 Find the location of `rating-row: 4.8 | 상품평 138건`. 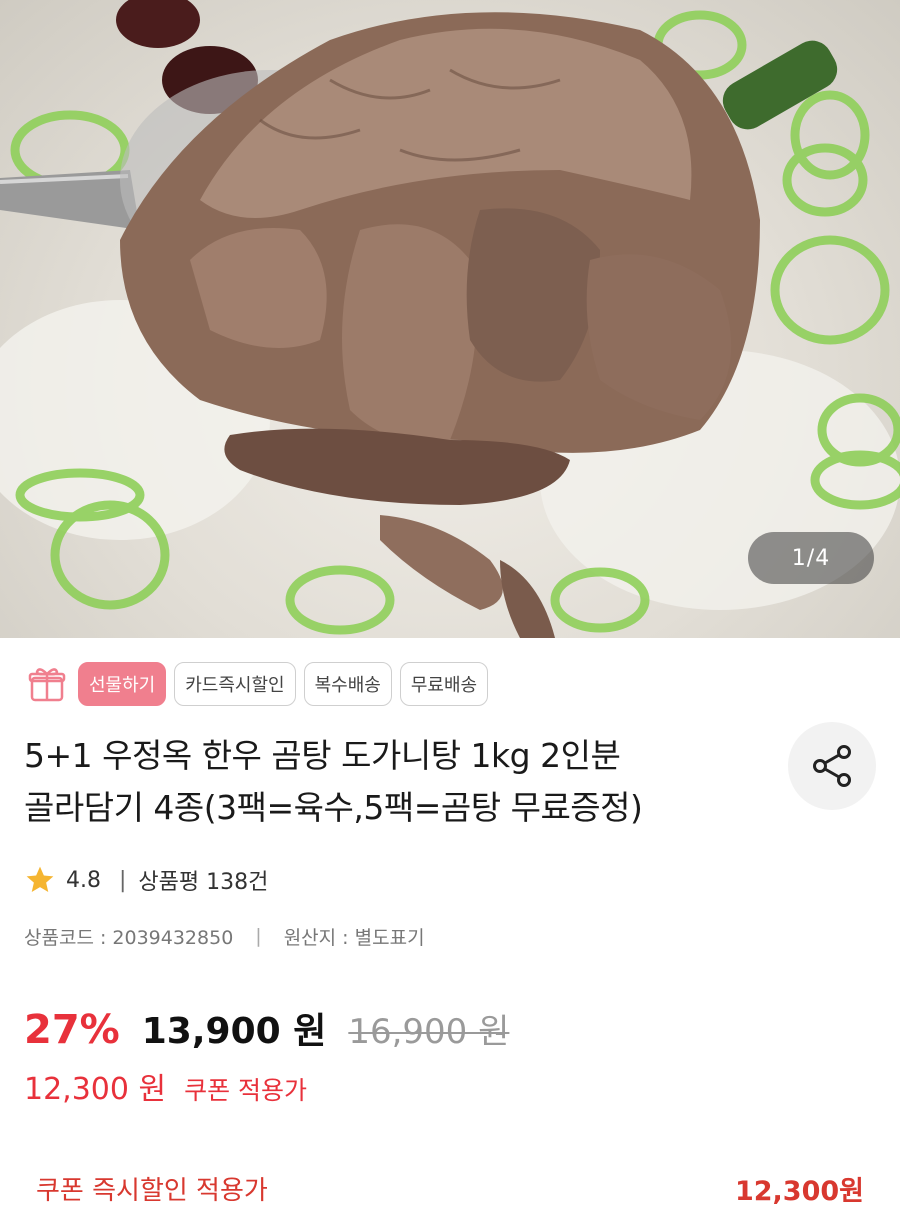

rating-row: 4.8 | 상품평 138건 is located at coordinates (146, 880).